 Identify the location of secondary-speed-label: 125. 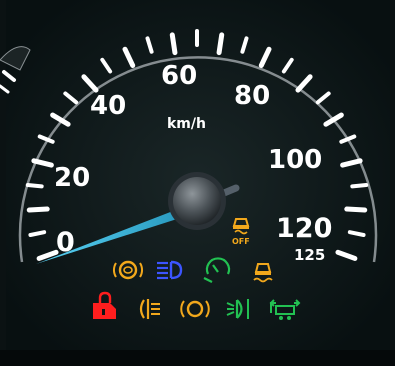
(309, 255).